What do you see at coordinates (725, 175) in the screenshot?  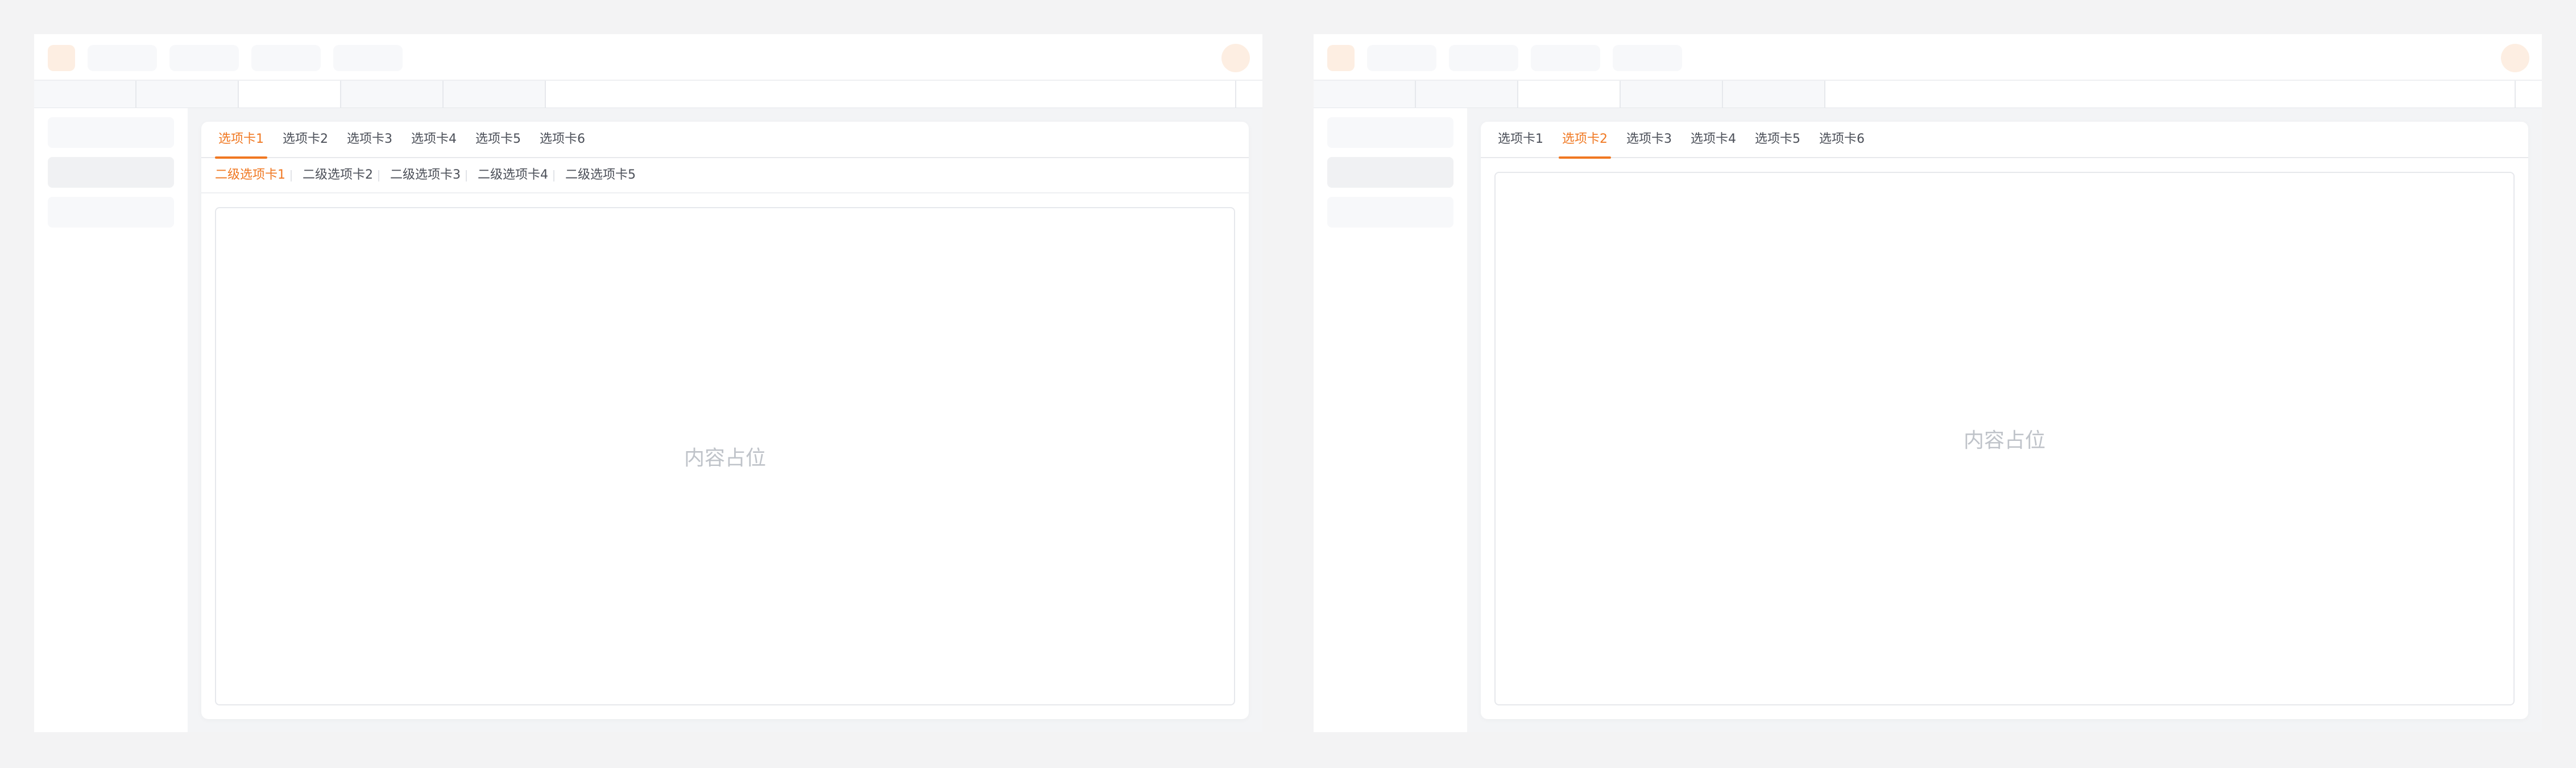 I see `secondary-tabs: 二级选项卡1 二级选项卡2 二级选项卡3 二级选项卡4 二级选项卡5` at bounding box center [725, 175].